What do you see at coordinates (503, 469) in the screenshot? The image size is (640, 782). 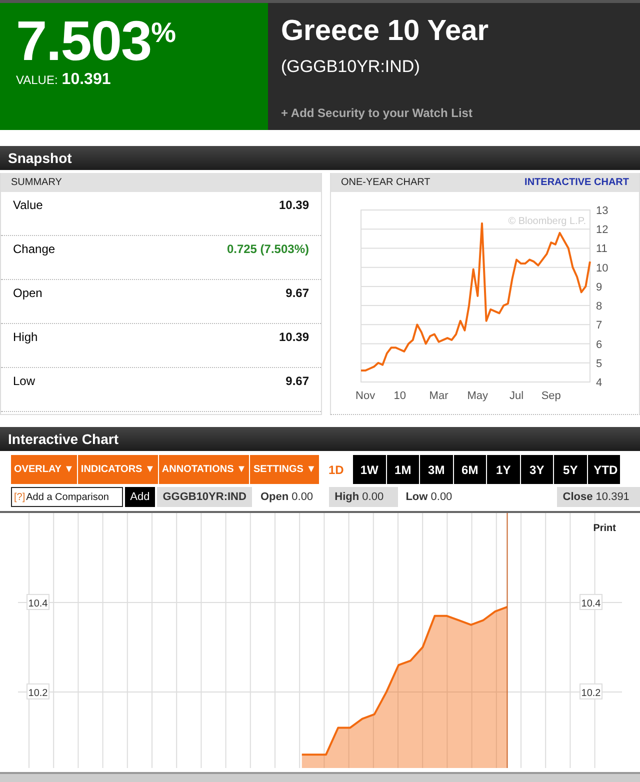 I see `range-tab: 1Y` at bounding box center [503, 469].